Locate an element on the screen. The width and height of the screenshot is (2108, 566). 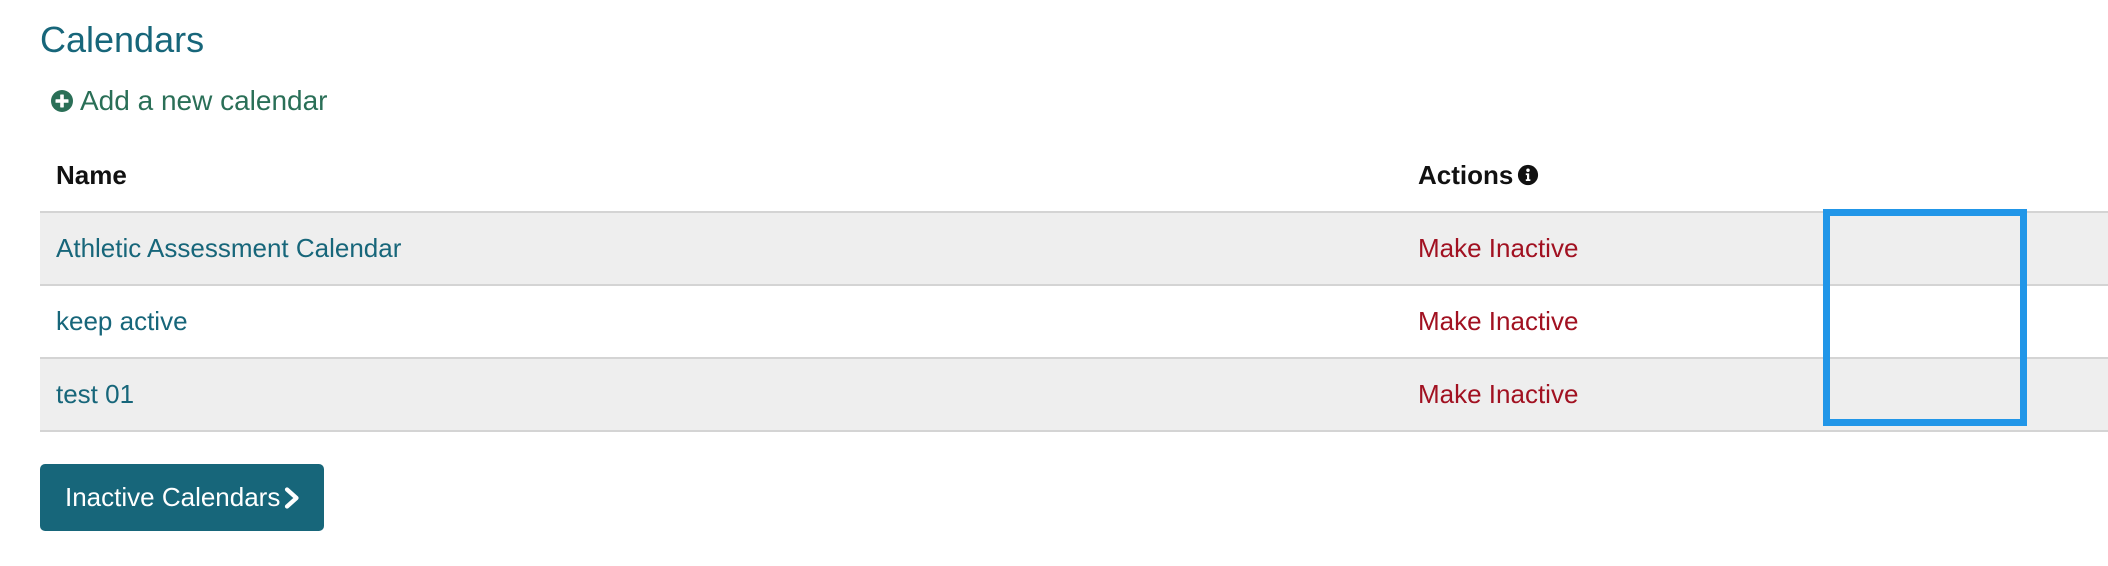
calendar-name-link: test 01 is located at coordinates (95, 394).